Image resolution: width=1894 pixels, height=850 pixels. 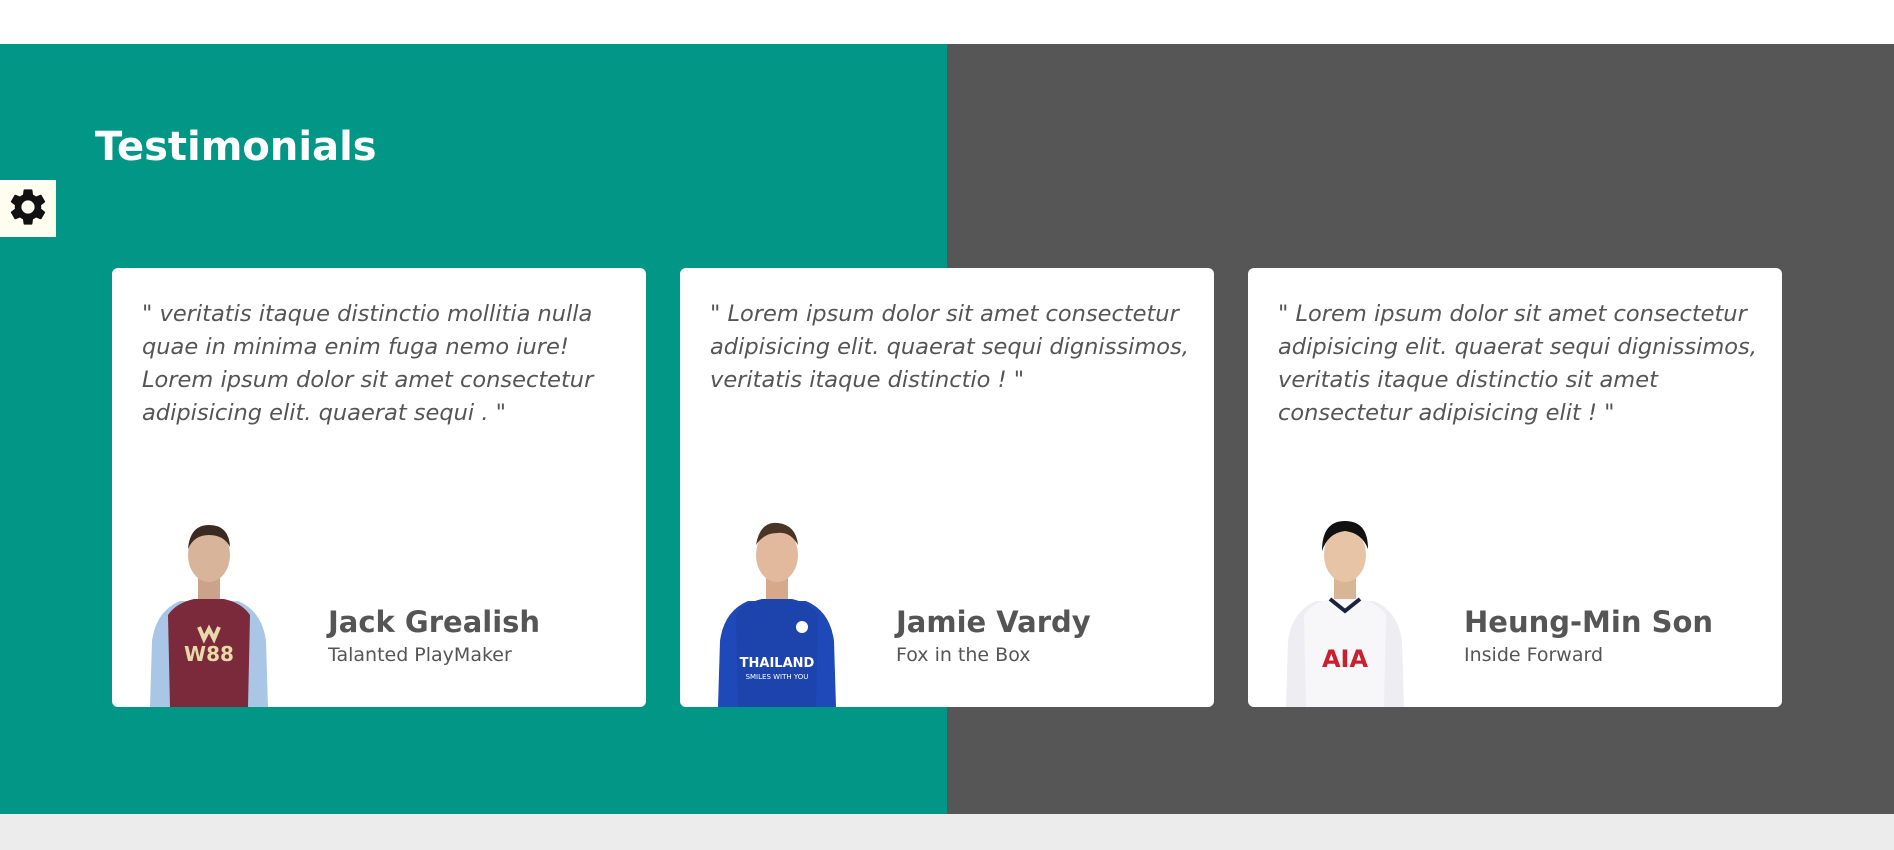 What do you see at coordinates (236, 147) in the screenshot?
I see `section-title: Testimonials` at bounding box center [236, 147].